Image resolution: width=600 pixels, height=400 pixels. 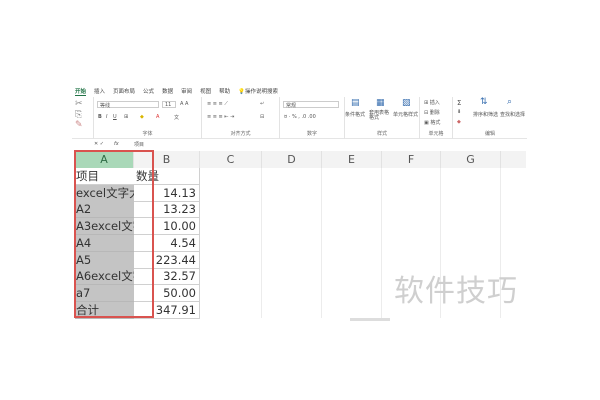 What do you see at coordinates (432, 102) in the screenshot?
I see `insert-cells-button: ⊞ 插入` at bounding box center [432, 102].